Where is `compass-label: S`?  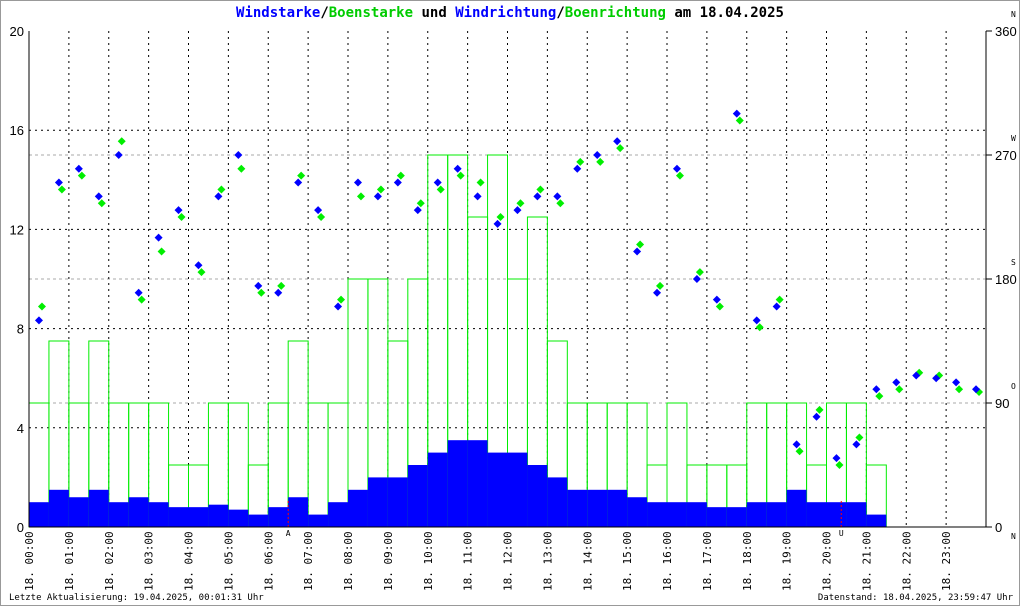
compass-label: S is located at coordinates (1013, 262).